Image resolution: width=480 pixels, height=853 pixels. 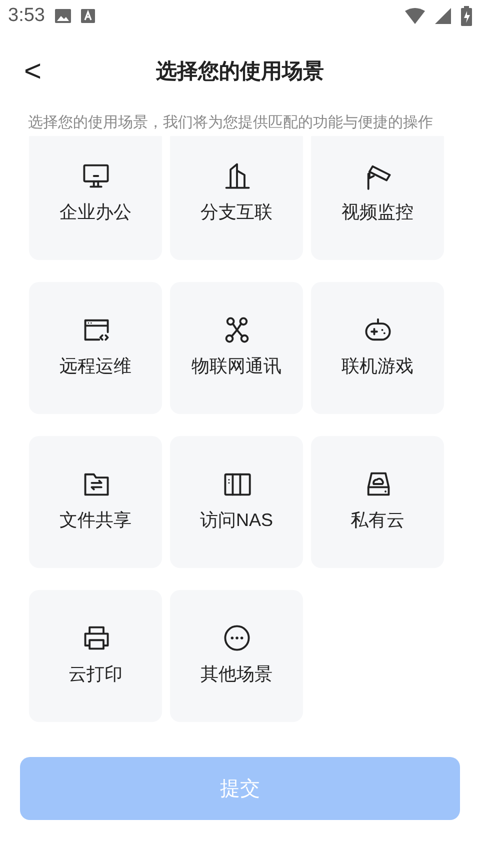 I want to click on status-time: 3:53, so click(x=26, y=16).